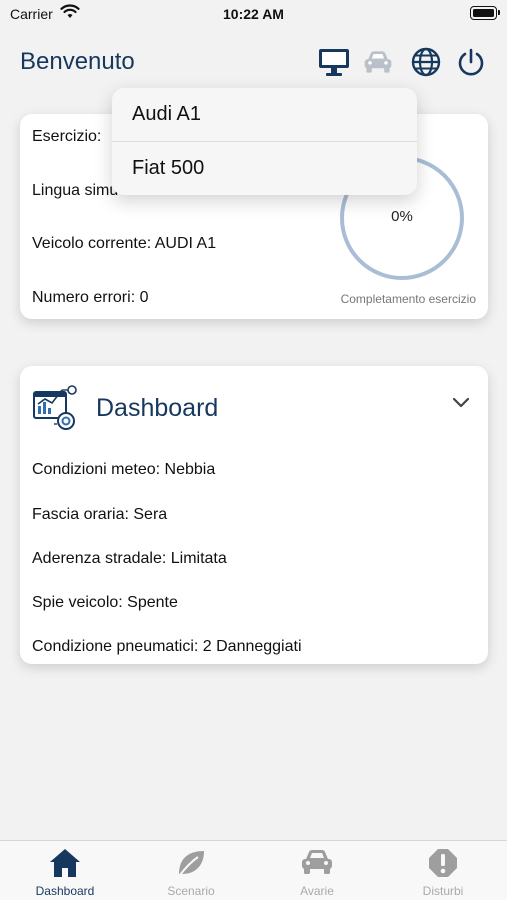  I want to click on tab-label: Dashboard, so click(65, 891).